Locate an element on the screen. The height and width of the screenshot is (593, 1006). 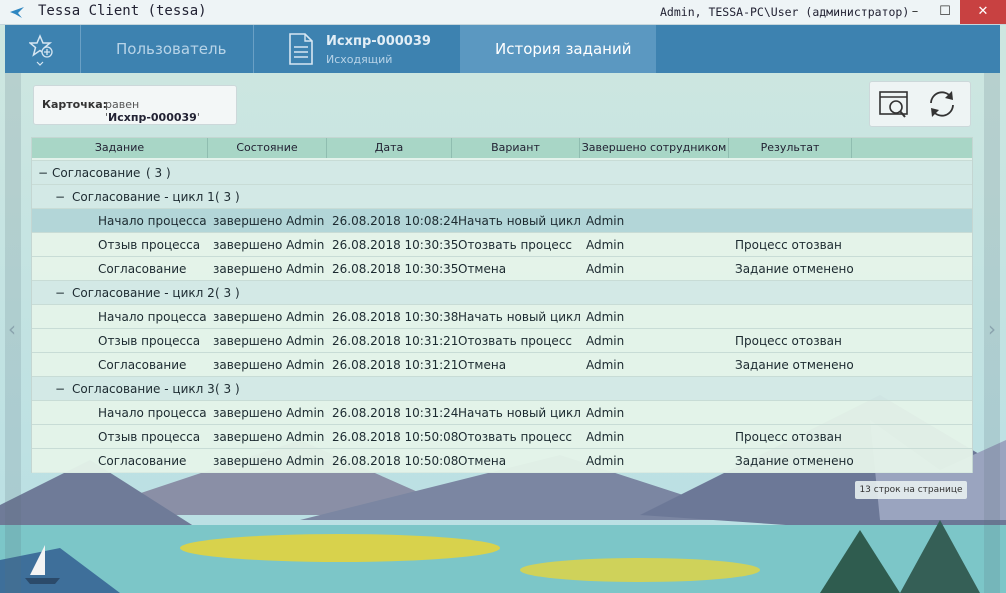
group-label: Согласование - цикл 2 is located at coordinates (143, 293).